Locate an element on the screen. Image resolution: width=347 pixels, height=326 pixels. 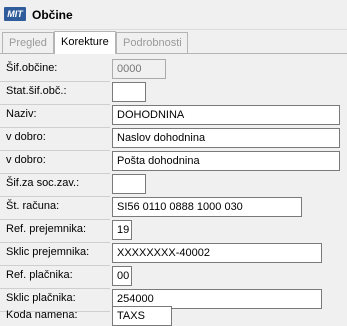
window-title: Občine is located at coordinates (52, 15).